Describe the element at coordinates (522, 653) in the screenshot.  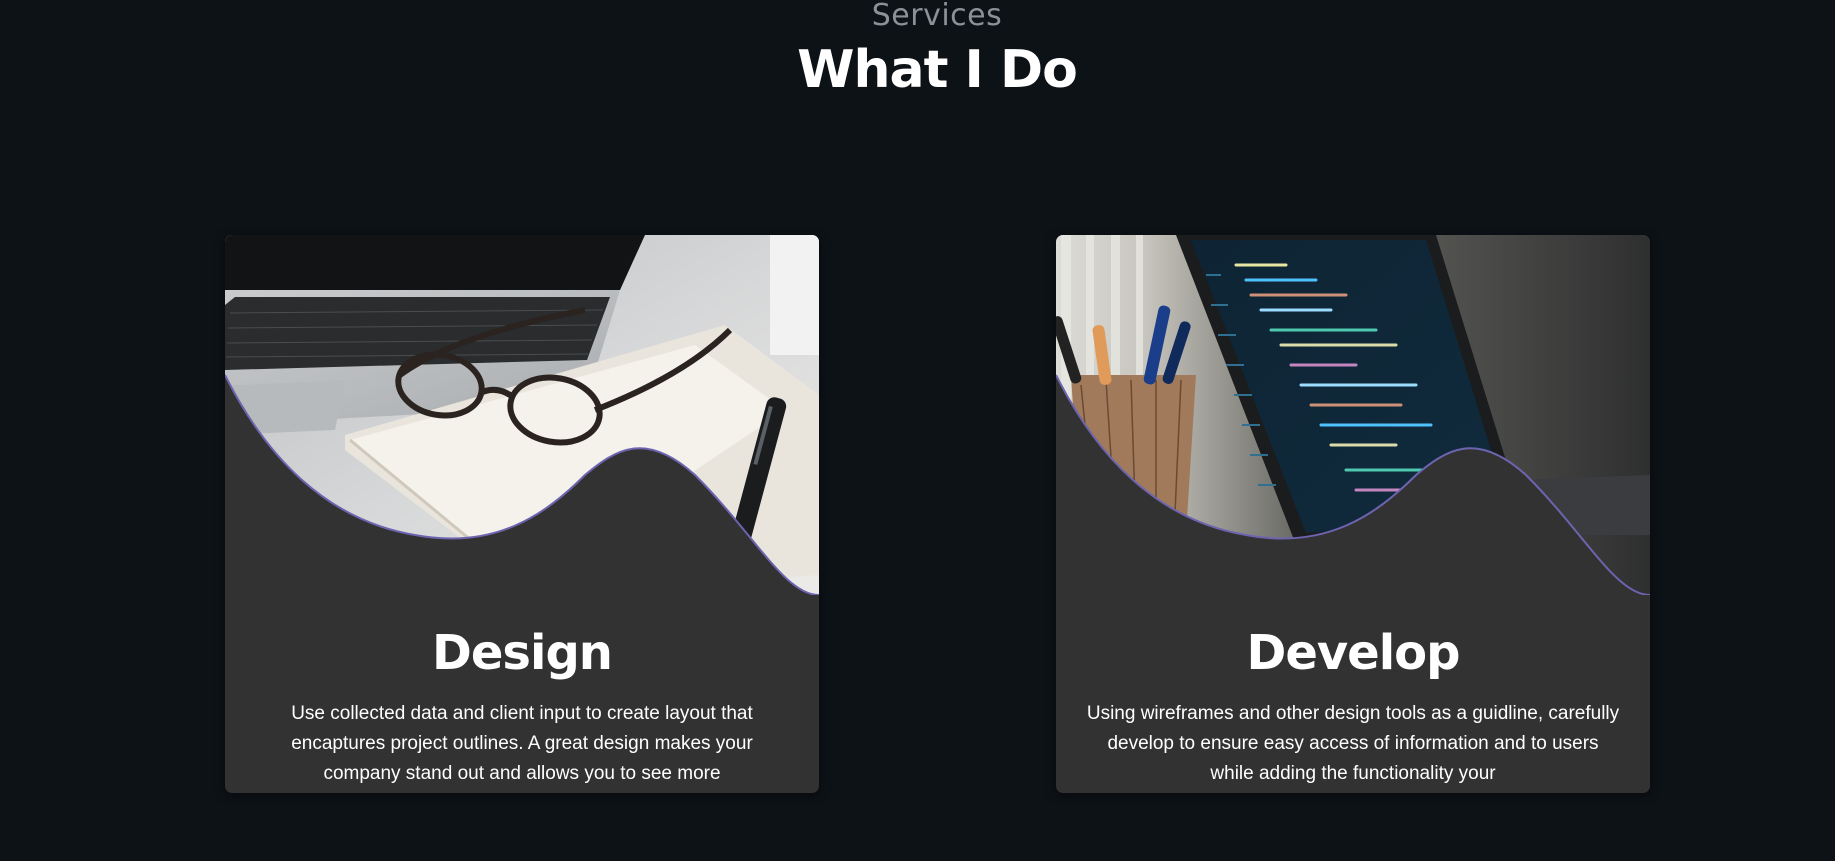
I see `card-title: Design` at that location.